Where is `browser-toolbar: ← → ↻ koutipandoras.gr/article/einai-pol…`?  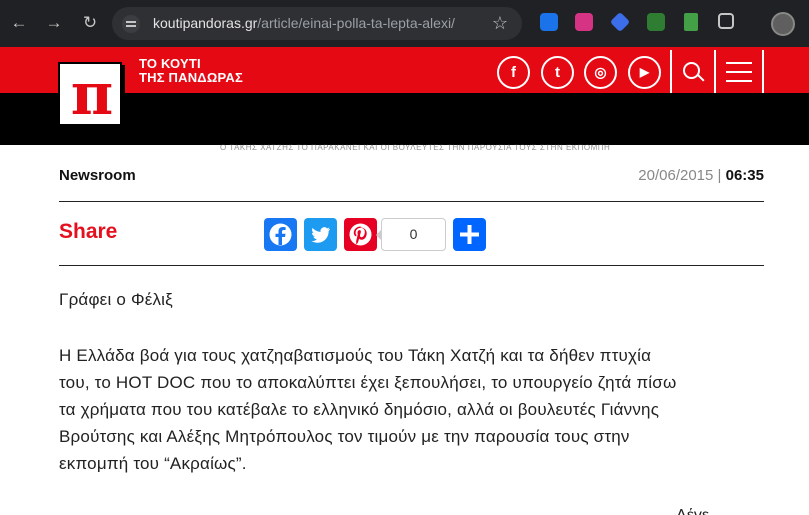
browser-toolbar: ← → ↻ koutipandoras.gr/article/einai-pol… is located at coordinates (404, 23).